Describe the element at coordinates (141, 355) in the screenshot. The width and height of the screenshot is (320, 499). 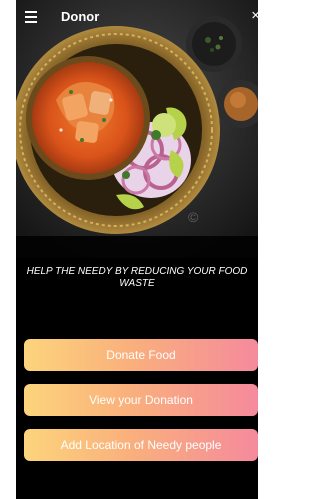
I see `donate-food-button: Donate Food` at that location.